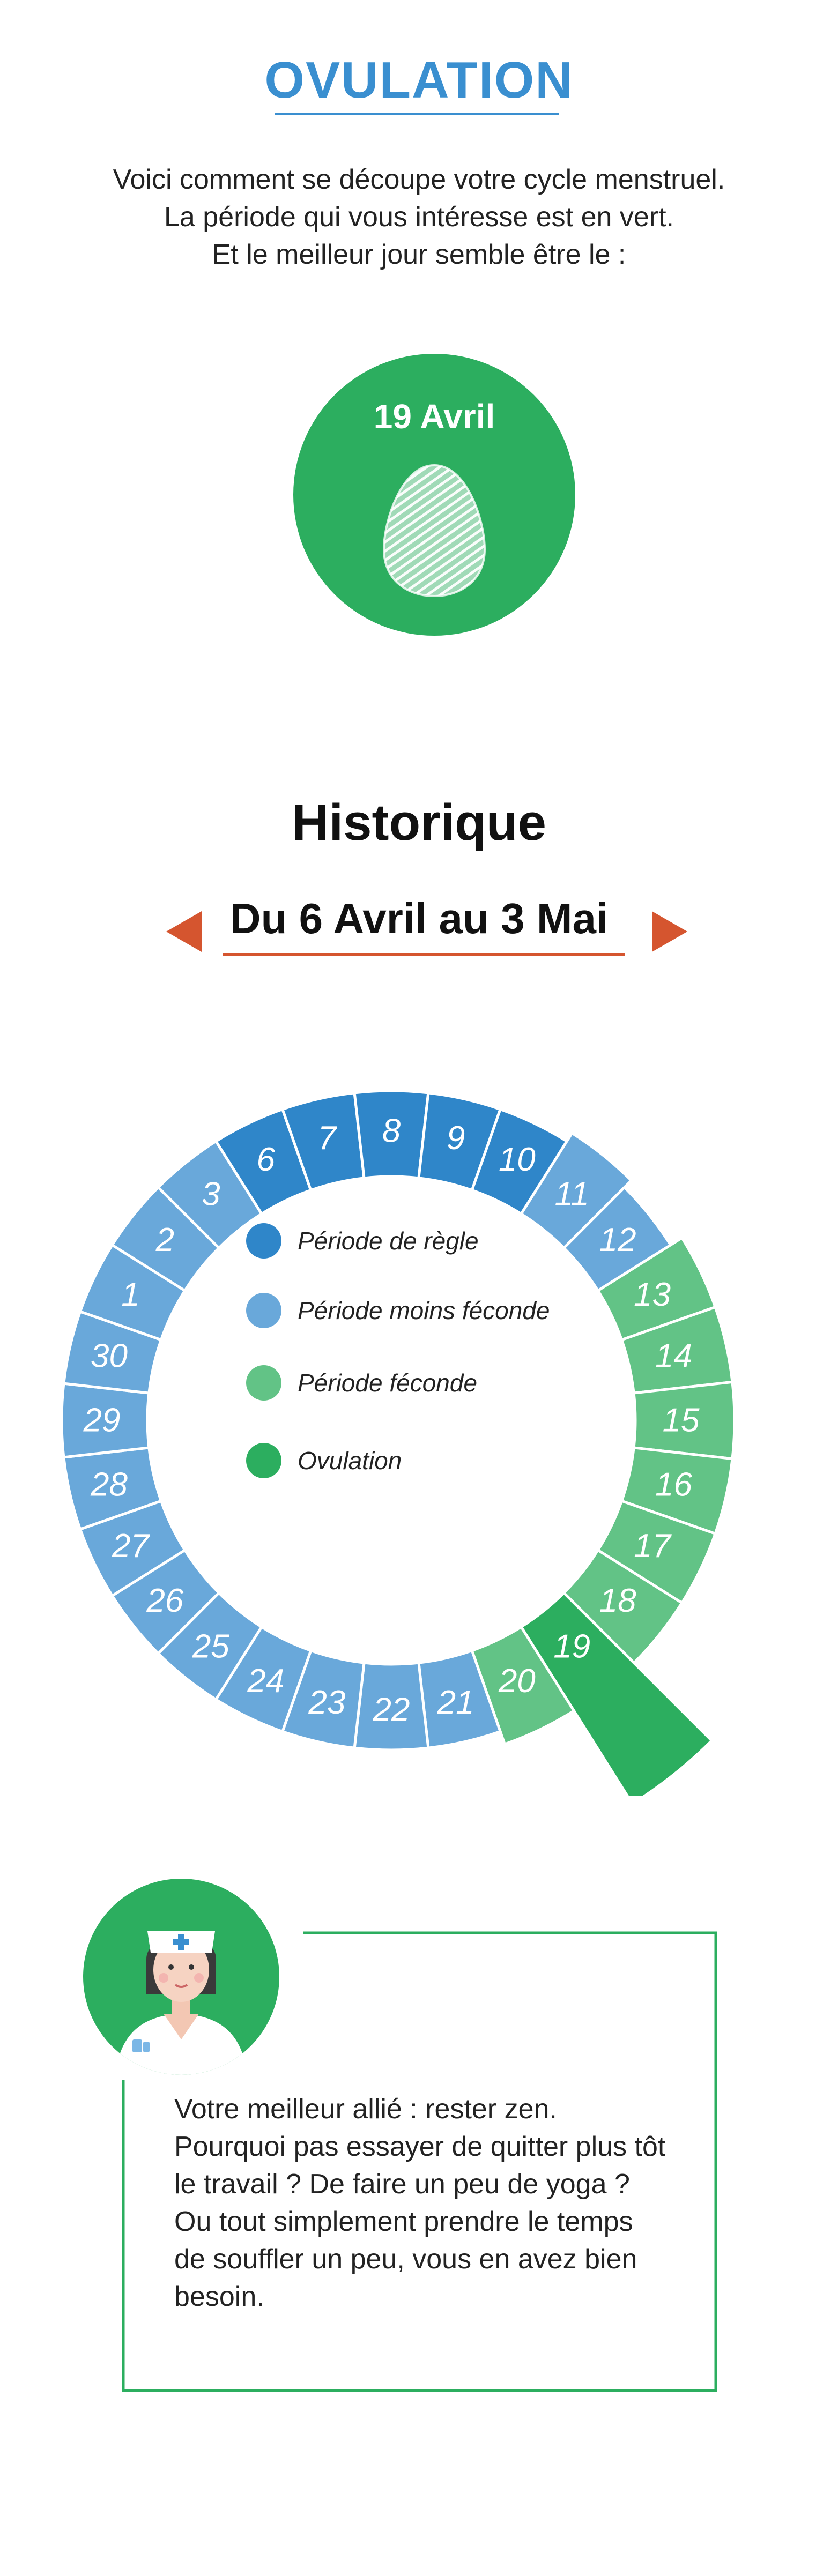  Describe the element at coordinates (417, 114) in the screenshot. I see `title-underline` at that location.